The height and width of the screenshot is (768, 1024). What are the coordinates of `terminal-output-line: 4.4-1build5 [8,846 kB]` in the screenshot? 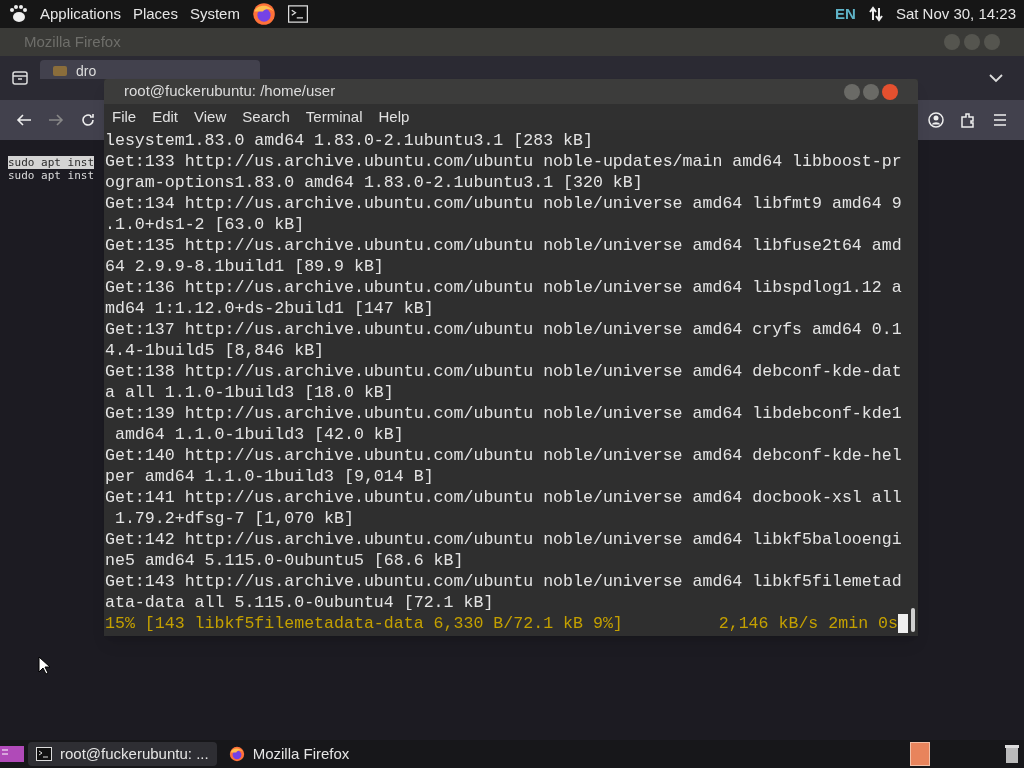 It's located at (215, 350).